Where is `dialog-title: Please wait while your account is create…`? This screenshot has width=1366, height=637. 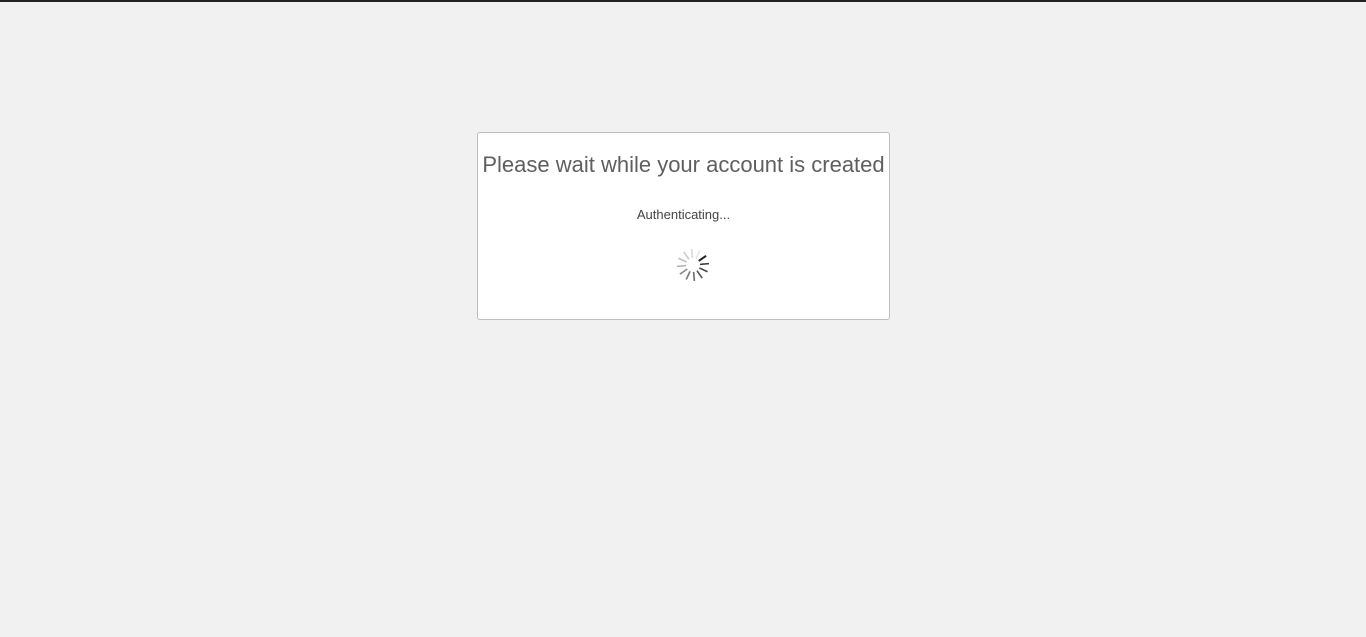
dialog-title: Please wait while your account is create… is located at coordinates (683, 164).